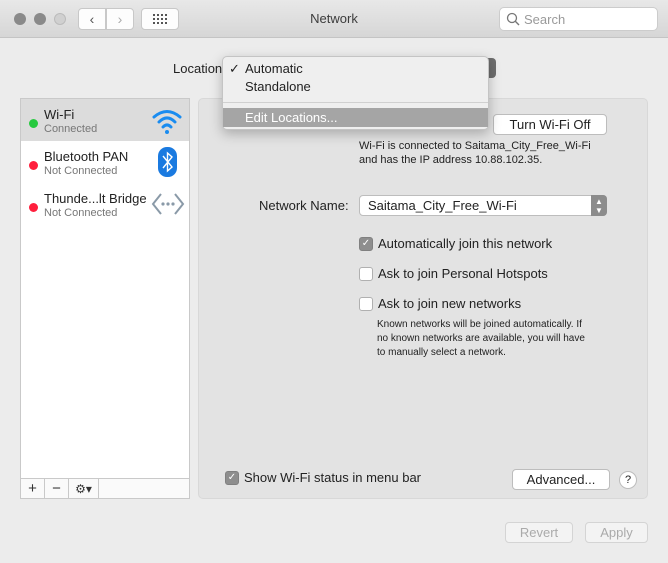 The width and height of the screenshot is (668, 563). What do you see at coordinates (550, 124) in the screenshot?
I see `turn-wifi-off-button: Turn Wi-Fi Off` at bounding box center [550, 124].